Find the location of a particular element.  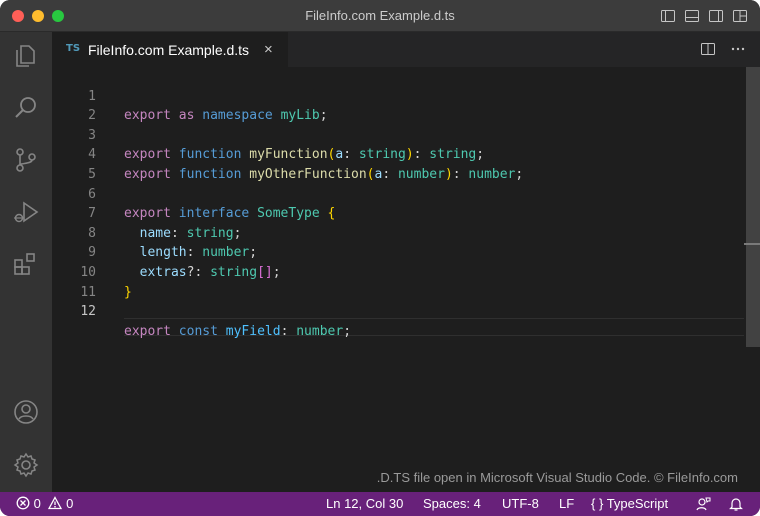

scrollbar-thumb is located at coordinates (753, 207).